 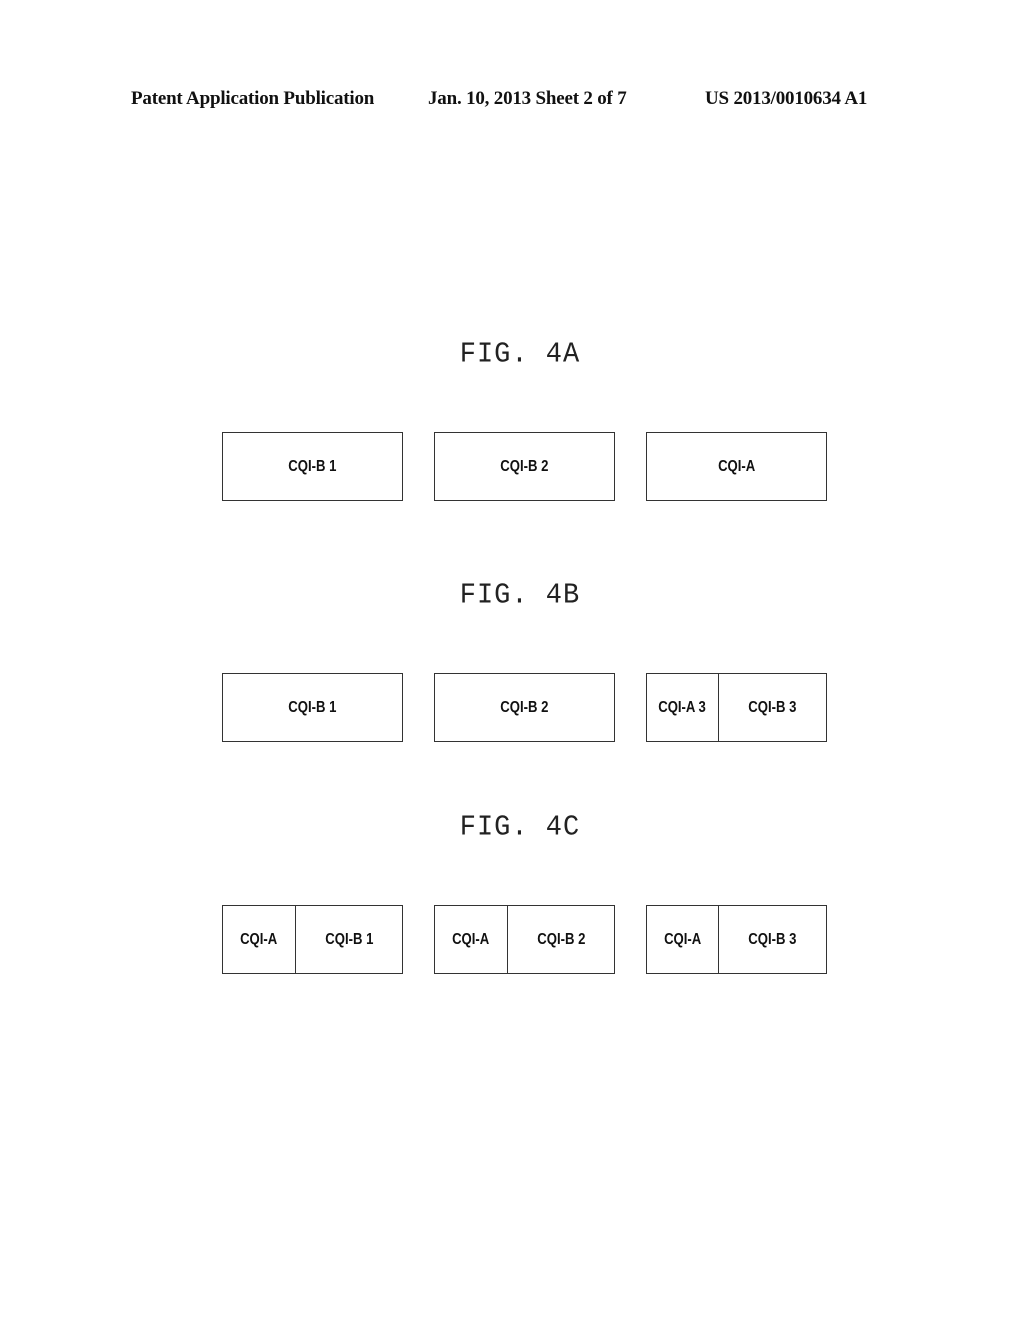 What do you see at coordinates (520, 355) in the screenshot?
I see `figure-title: FIG. 4A` at bounding box center [520, 355].